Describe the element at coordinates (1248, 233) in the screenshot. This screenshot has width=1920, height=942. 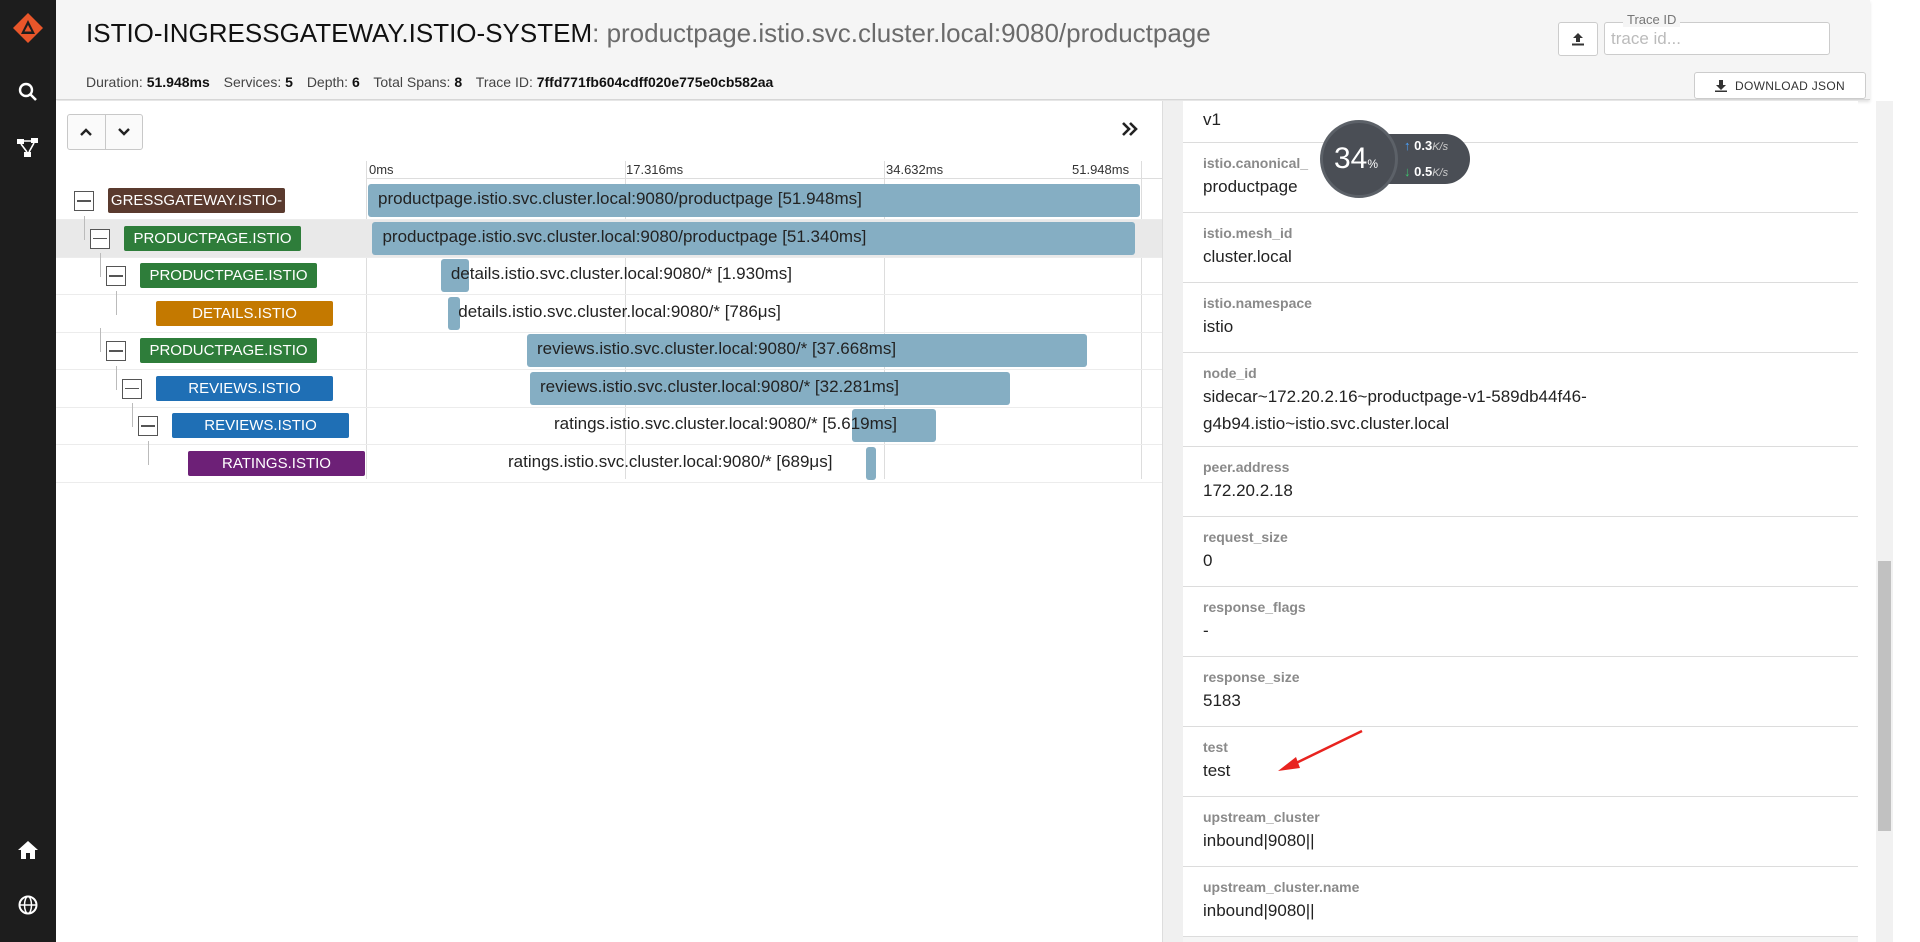
I see `tag-key: istio.mesh_id` at that location.